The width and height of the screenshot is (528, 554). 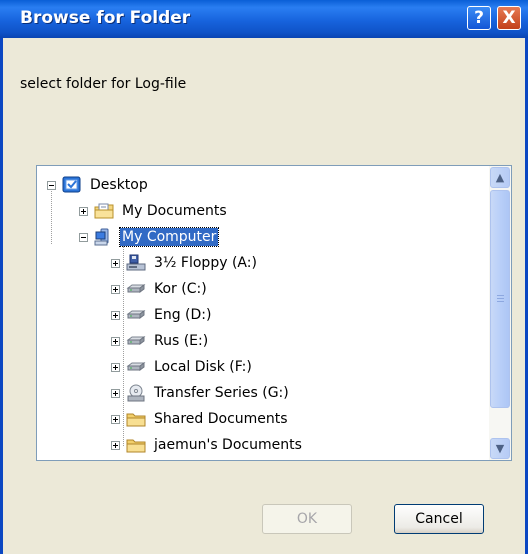 I want to click on window-frame-left, so click(x=1, y=296).